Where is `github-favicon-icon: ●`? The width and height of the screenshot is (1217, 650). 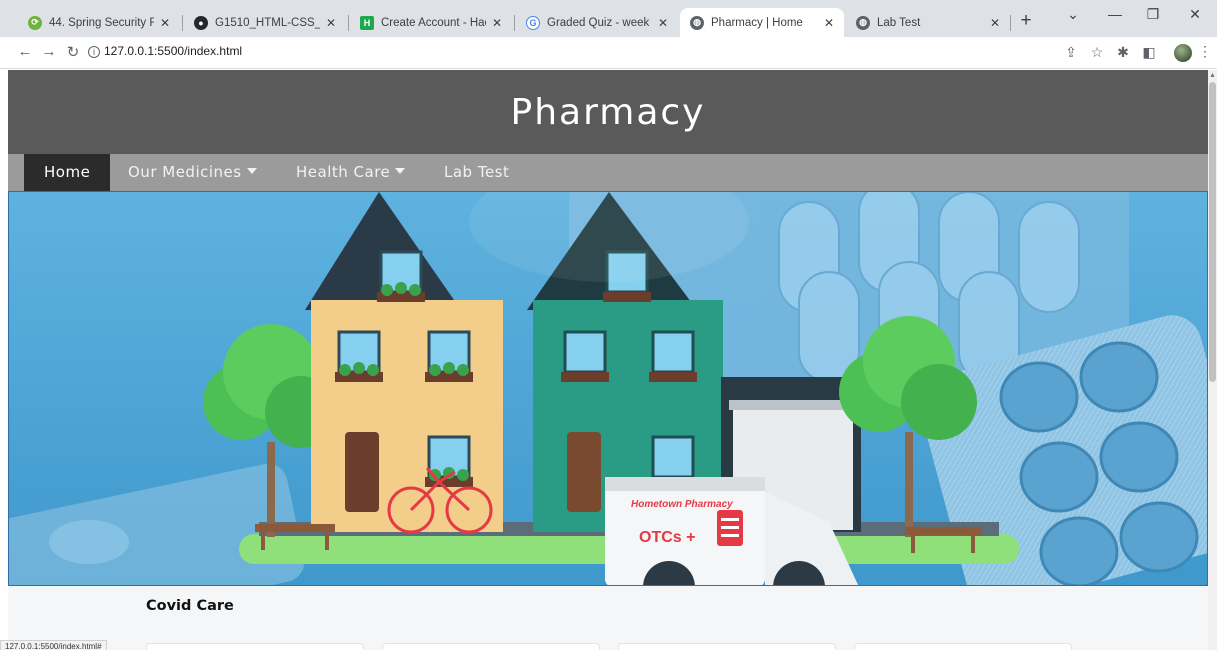 github-favicon-icon: ● is located at coordinates (201, 22).